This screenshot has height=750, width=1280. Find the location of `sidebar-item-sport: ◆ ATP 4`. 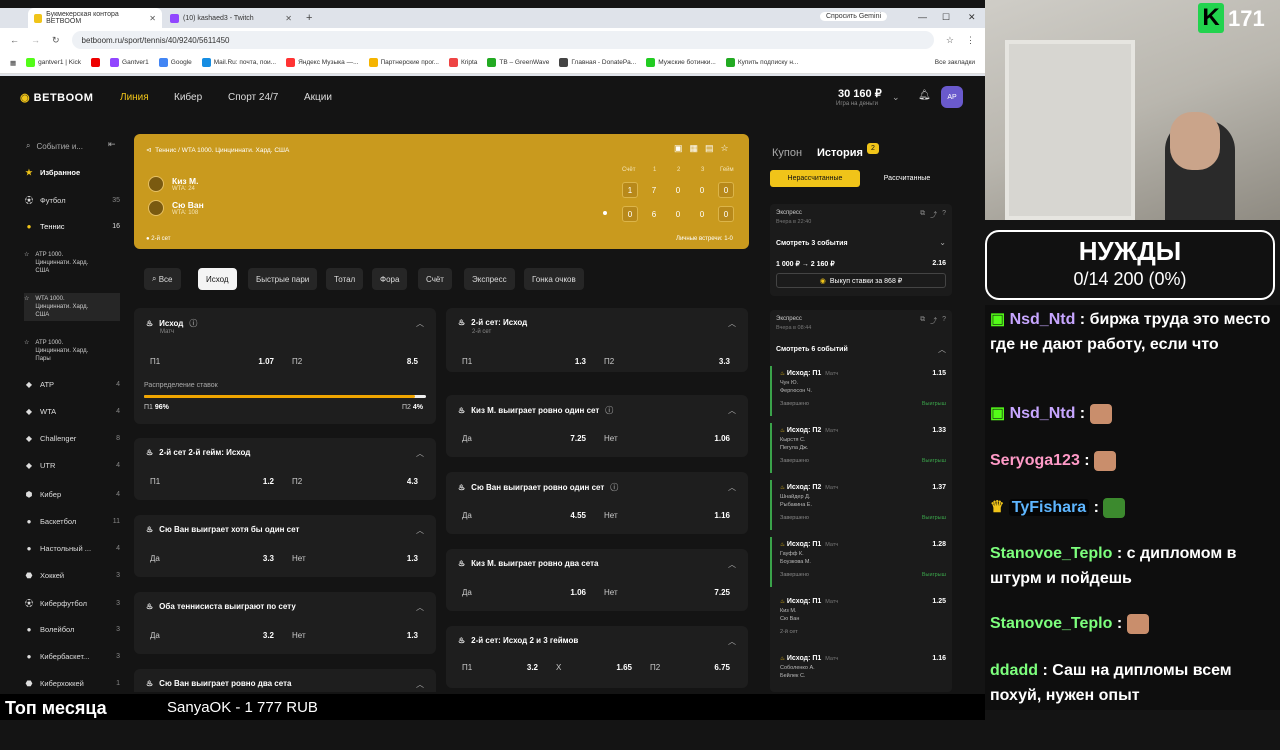

sidebar-item-sport: ◆ ATP 4 is located at coordinates (72, 384).